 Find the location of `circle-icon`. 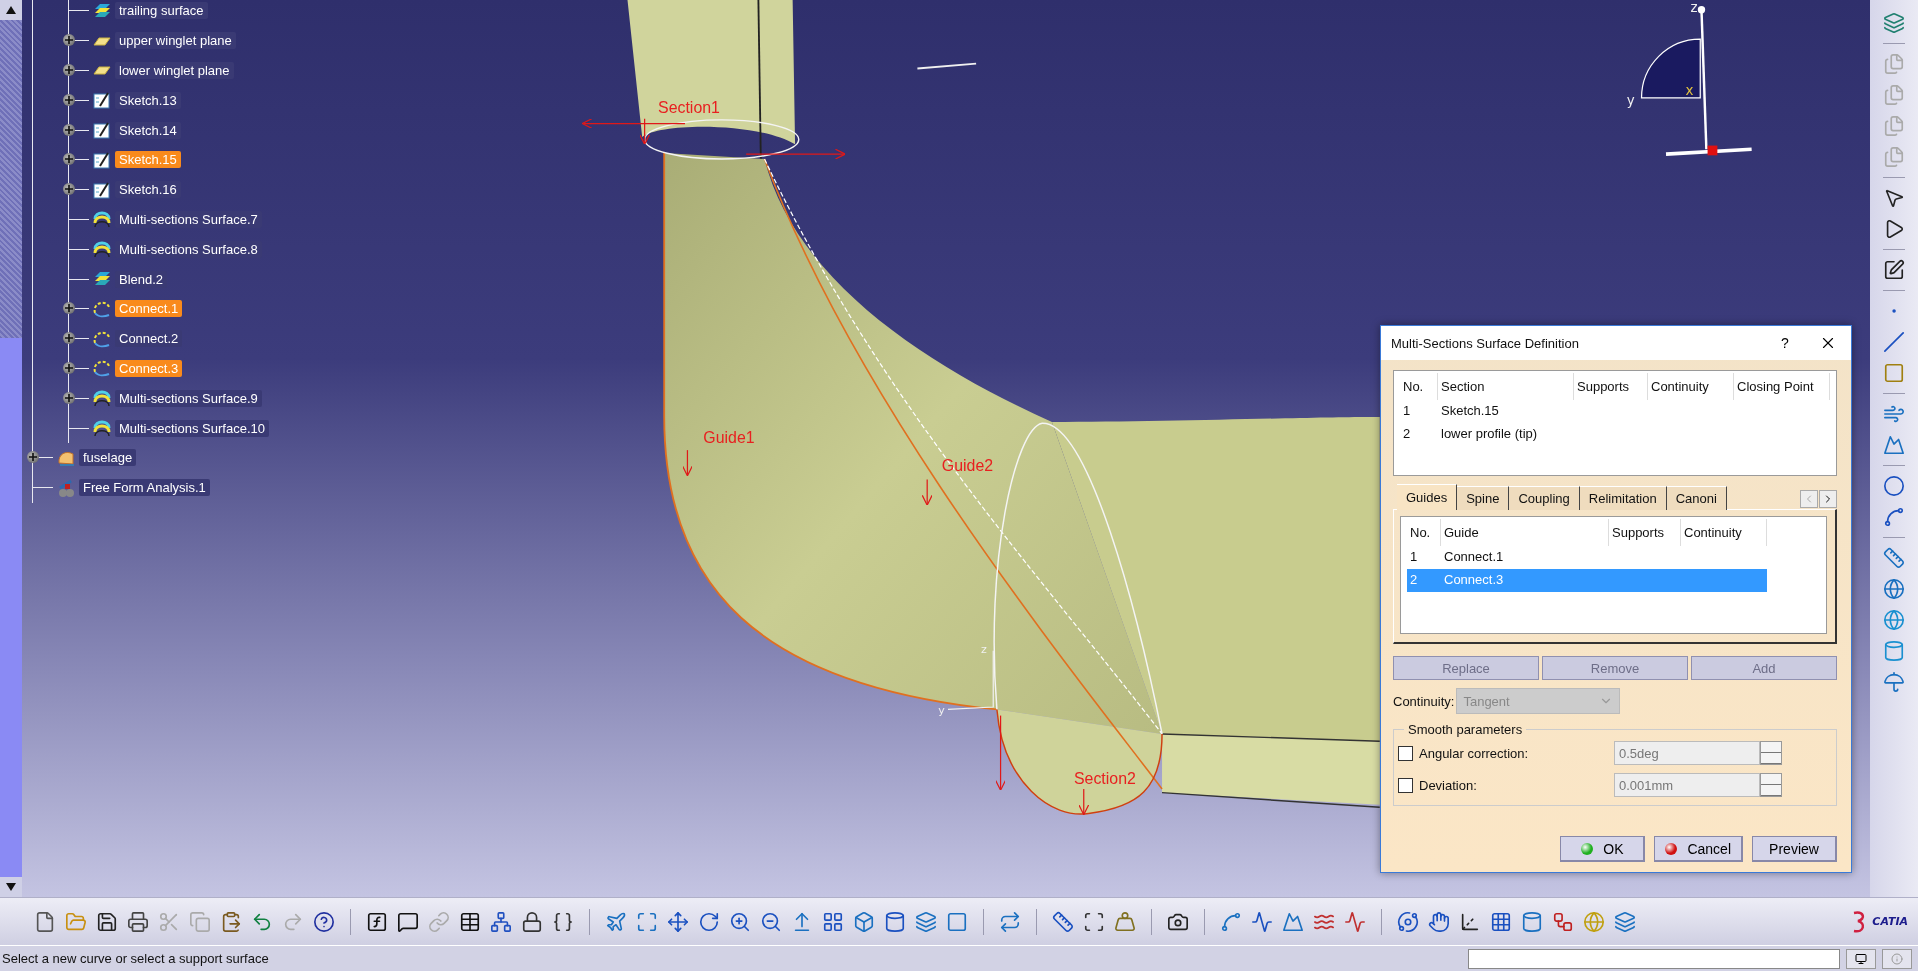

circle-icon is located at coordinates (1894, 486).